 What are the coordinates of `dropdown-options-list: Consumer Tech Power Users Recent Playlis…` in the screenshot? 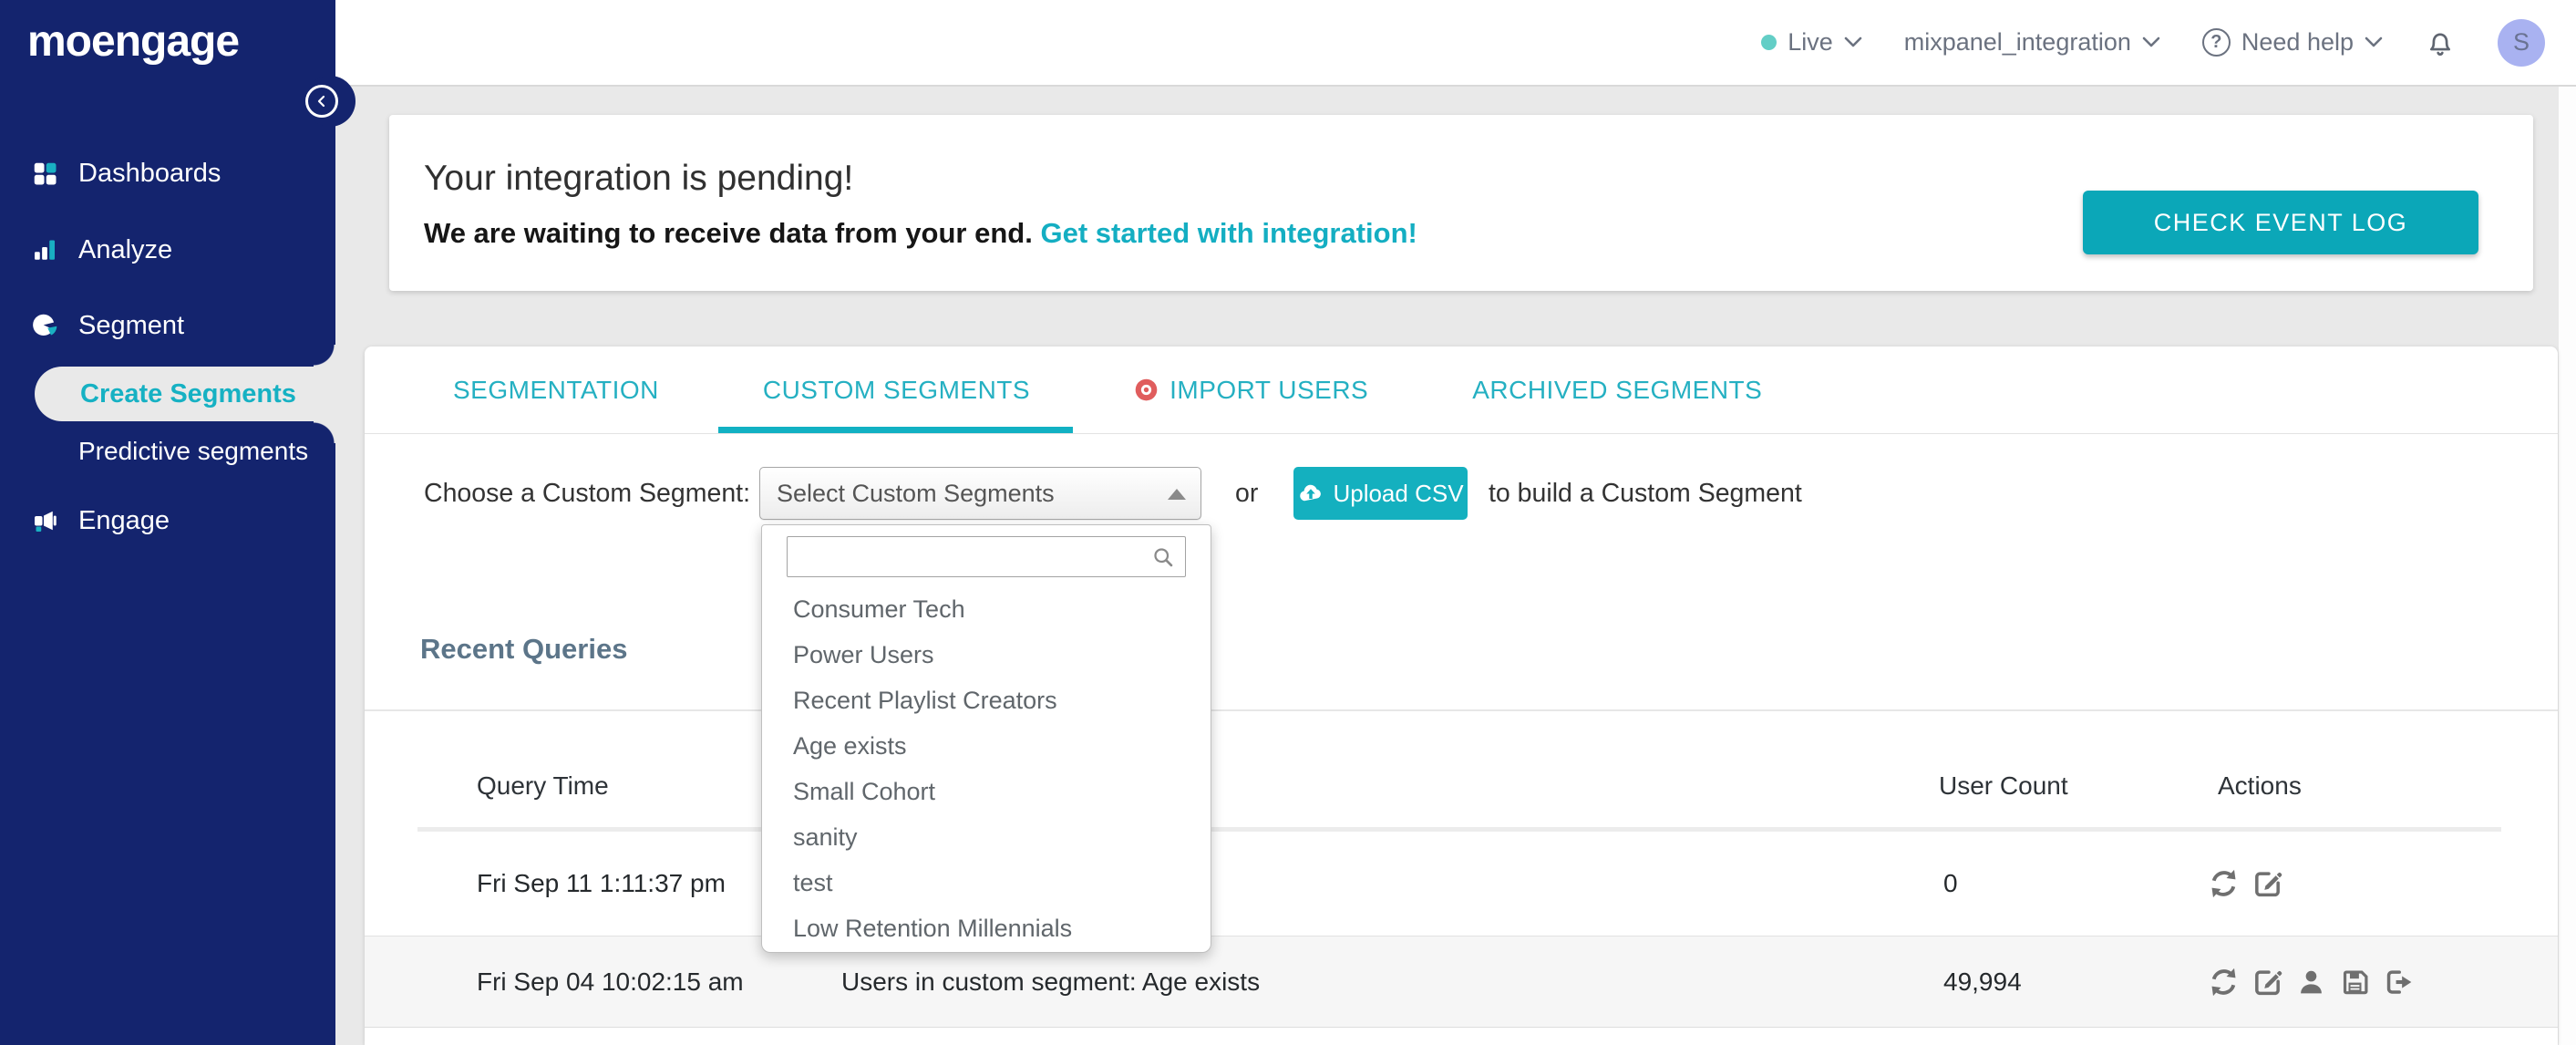 It's located at (987, 768).